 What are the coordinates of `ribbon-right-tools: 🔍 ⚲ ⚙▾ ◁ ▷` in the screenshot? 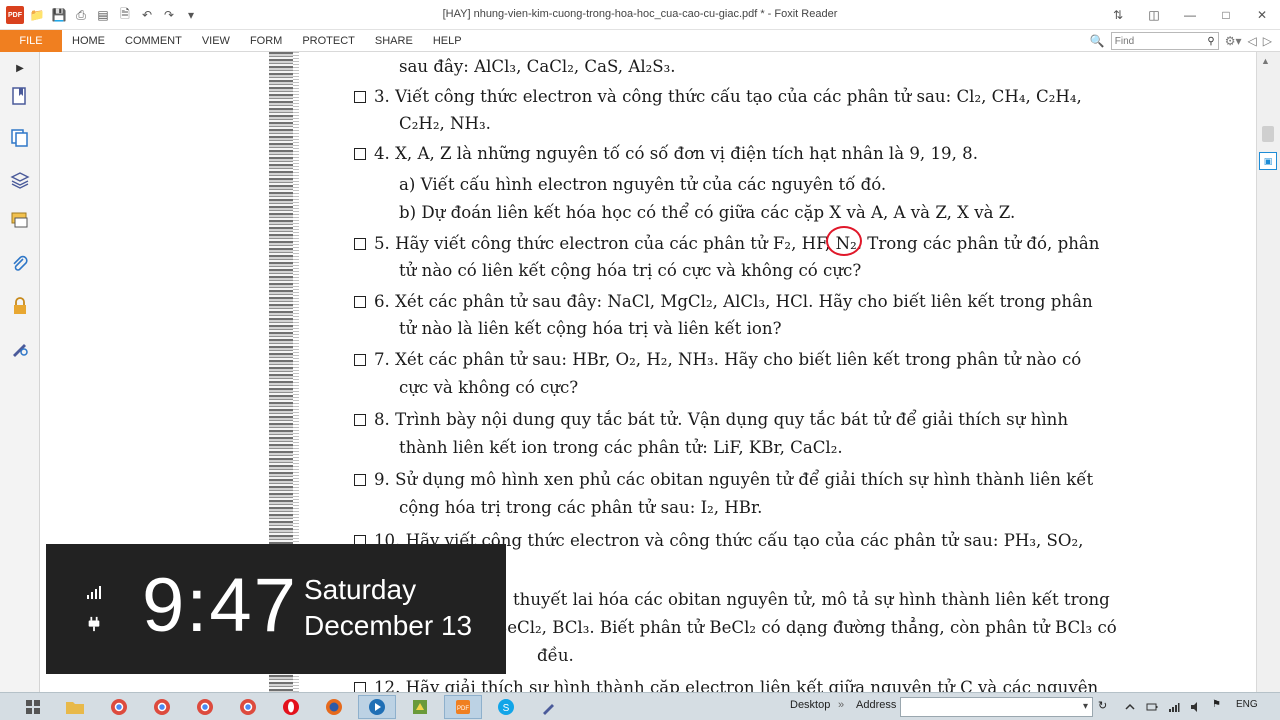 It's located at (1185, 41).